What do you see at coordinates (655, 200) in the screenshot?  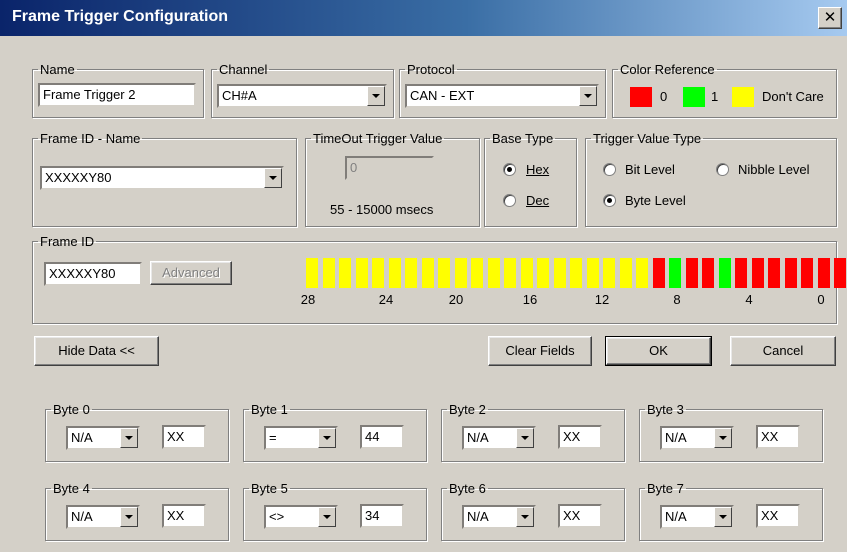 I see `byte-level-label: Byte Level` at bounding box center [655, 200].